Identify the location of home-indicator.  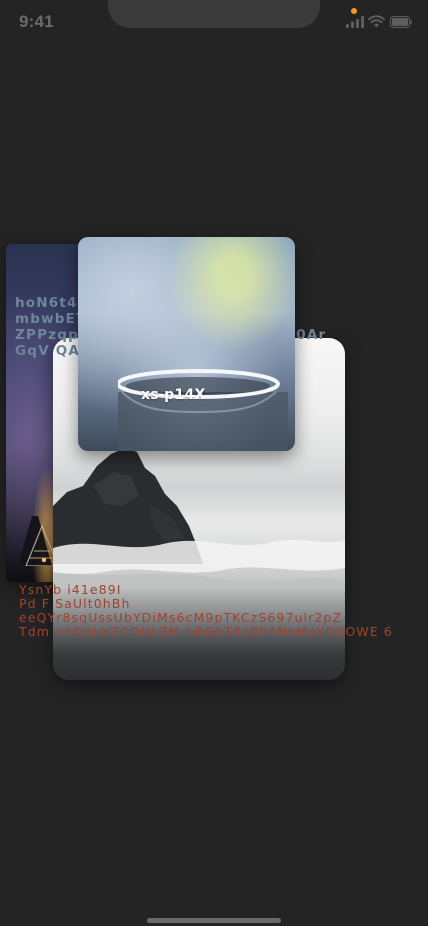
(214, 920).